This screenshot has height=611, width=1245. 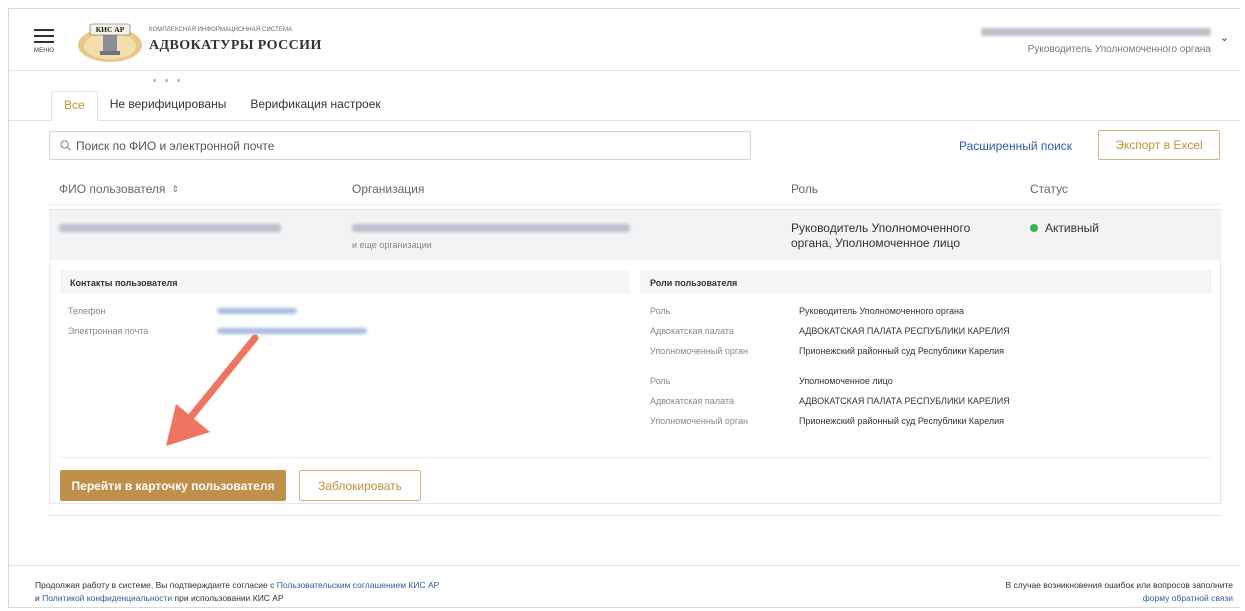 I want to click on open-user-card-button: Перейти в карточку пользователя, so click(x=173, y=485).